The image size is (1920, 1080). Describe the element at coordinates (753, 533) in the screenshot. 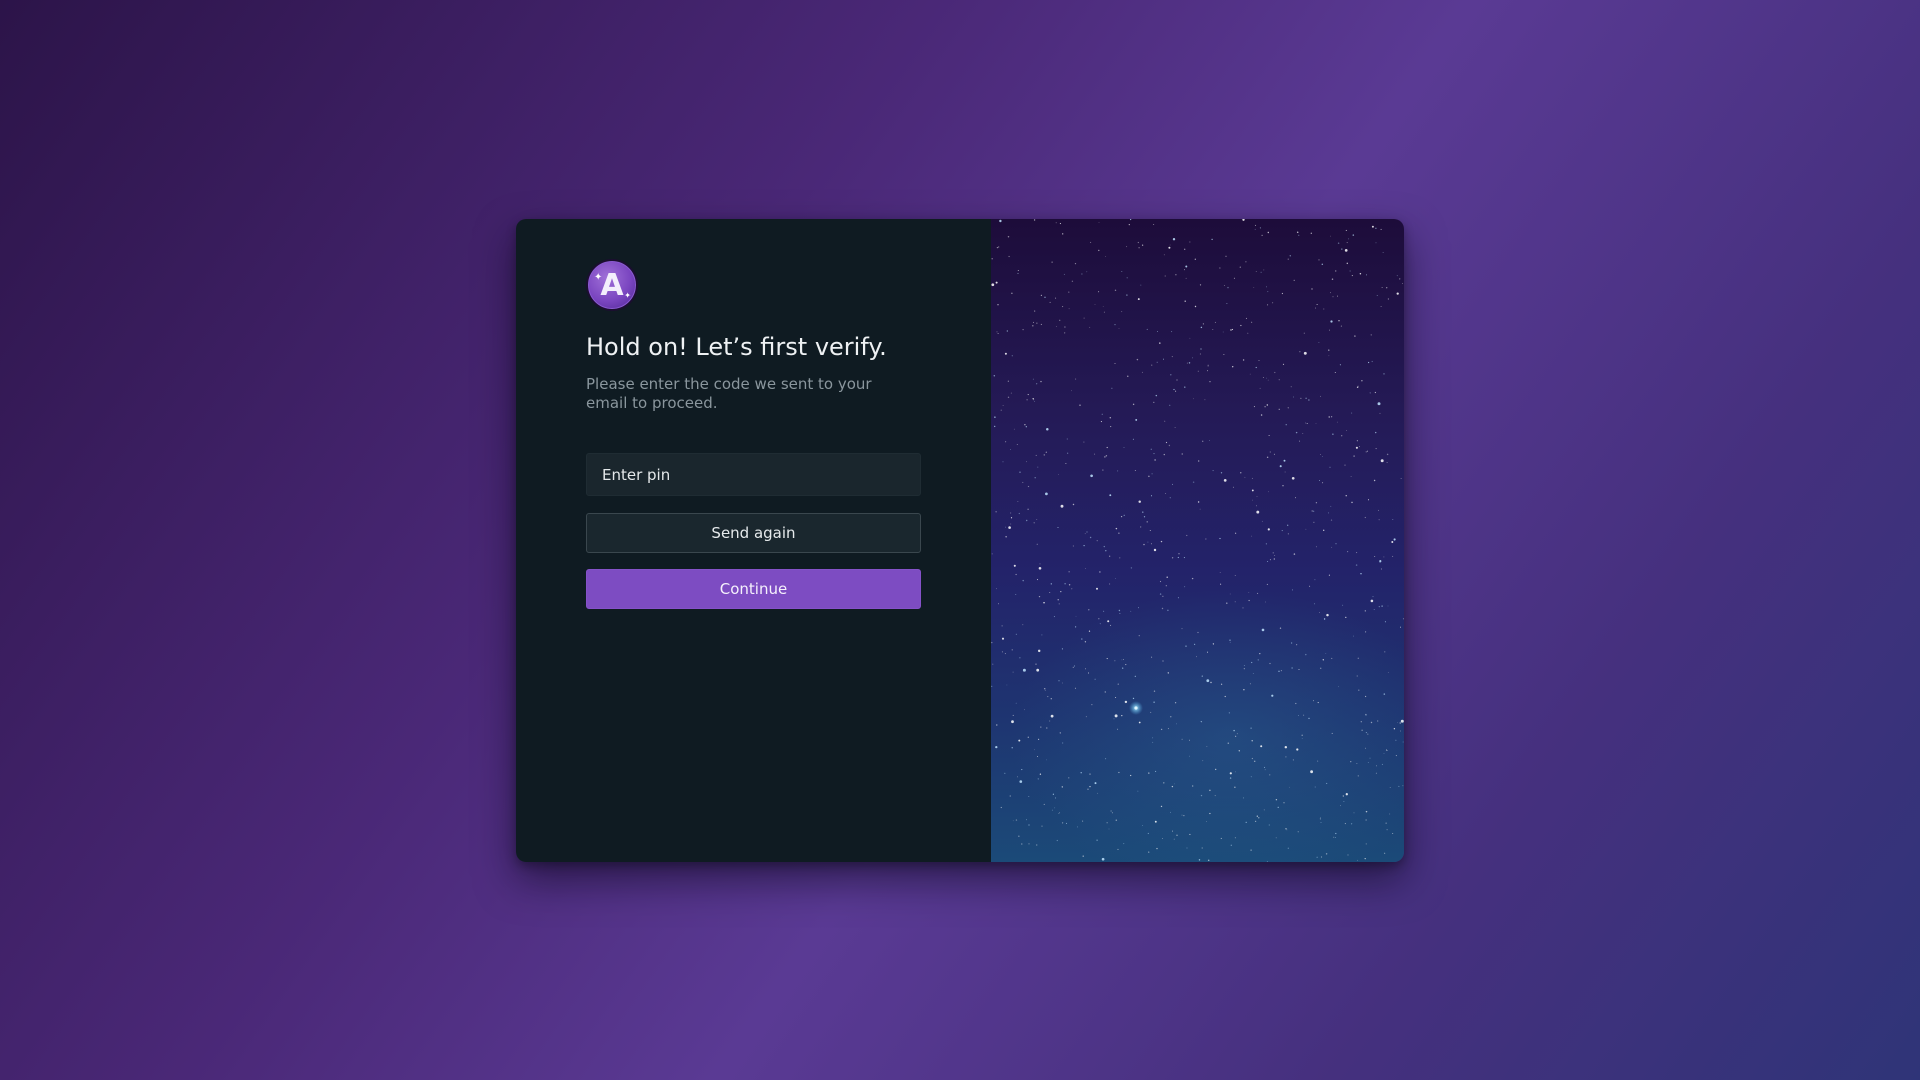

I see `send-again-button: Send again` at that location.